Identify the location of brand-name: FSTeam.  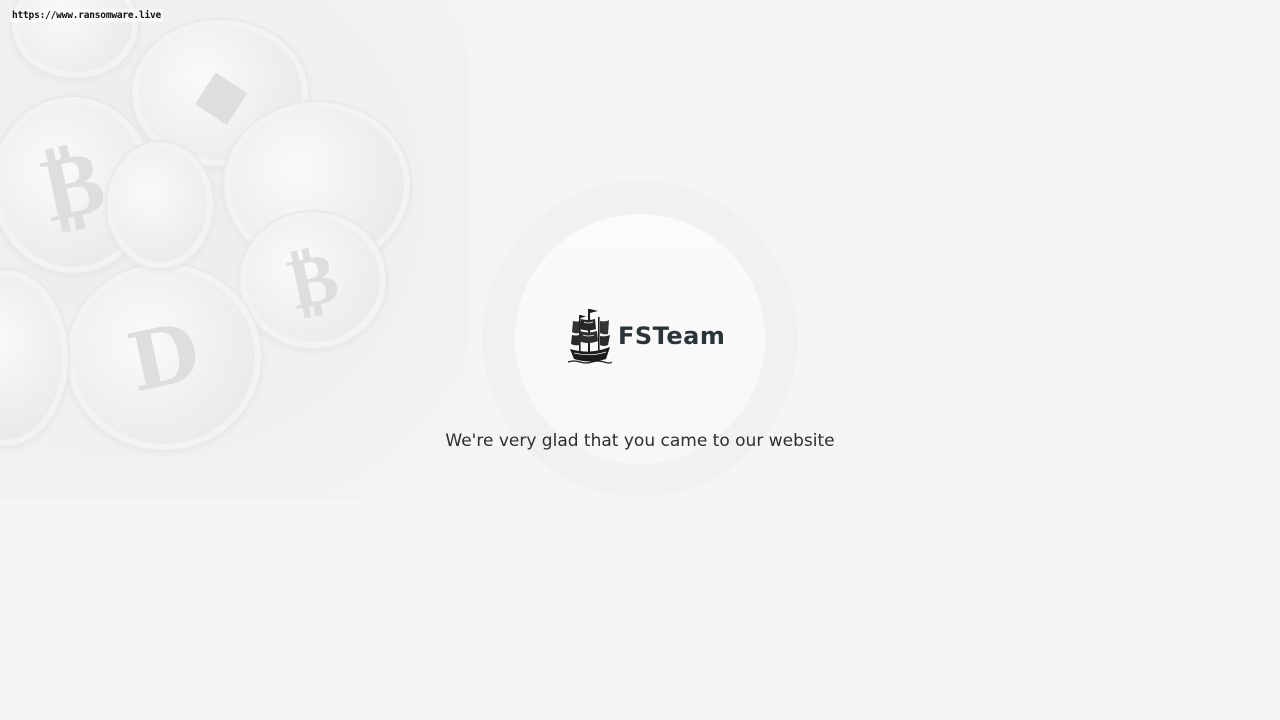
(672, 336).